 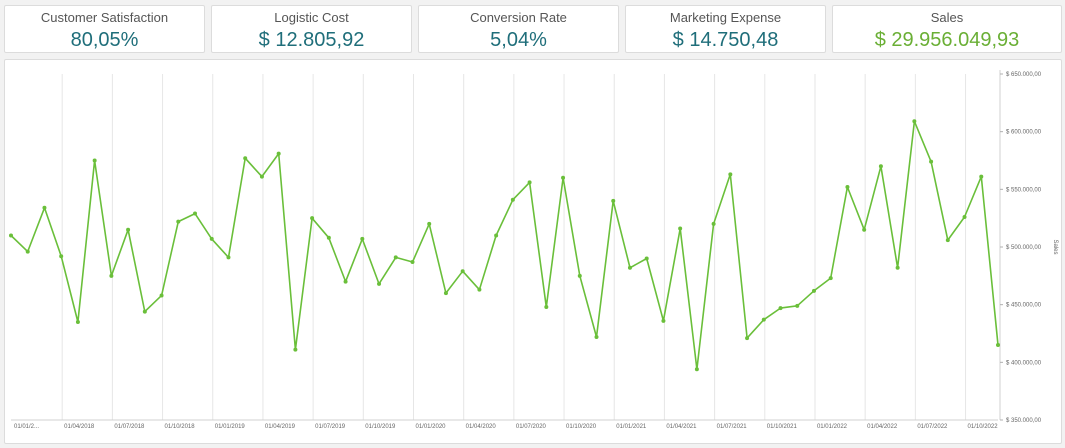 What do you see at coordinates (725, 40) in the screenshot?
I see `kpi-value: $ 14.750,48` at bounding box center [725, 40].